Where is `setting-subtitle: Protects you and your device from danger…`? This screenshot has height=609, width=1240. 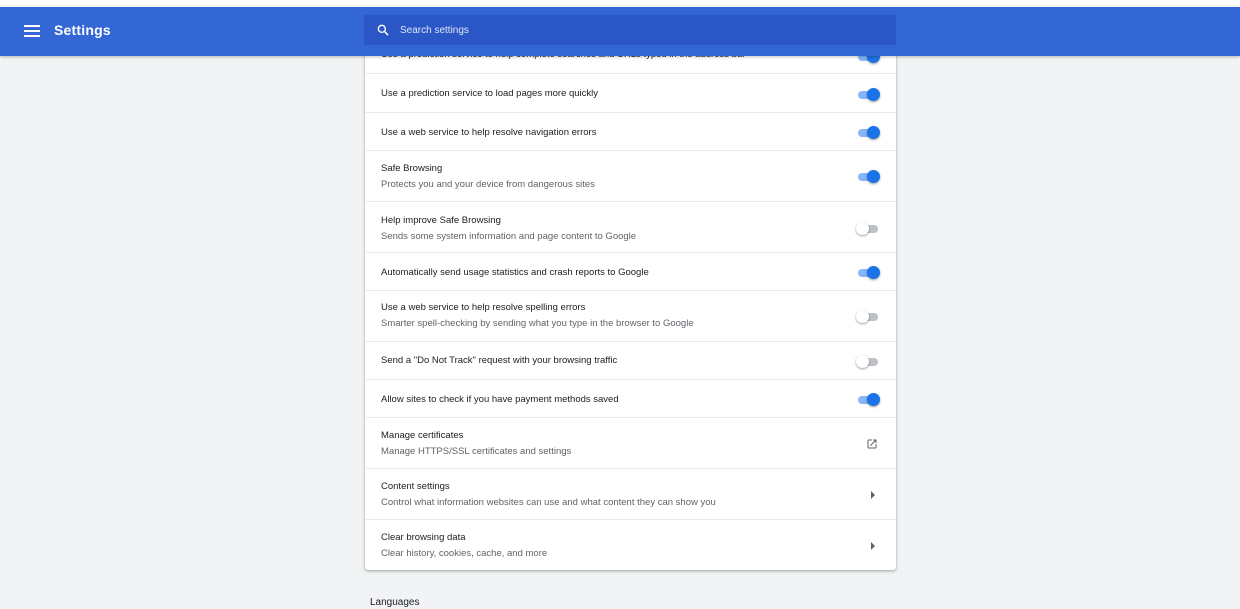
setting-subtitle: Protects you and your device from danger… is located at coordinates (488, 184).